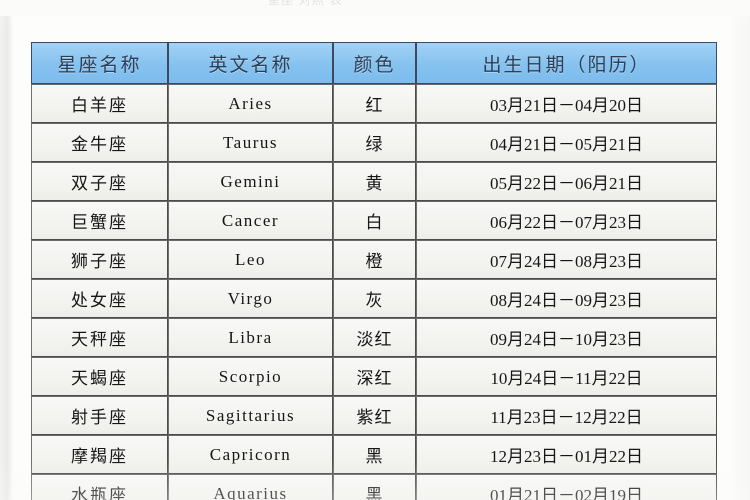 The height and width of the screenshot is (500, 750). I want to click on cell-birth-date-range: 10月24日－11月22日, so click(566, 376).